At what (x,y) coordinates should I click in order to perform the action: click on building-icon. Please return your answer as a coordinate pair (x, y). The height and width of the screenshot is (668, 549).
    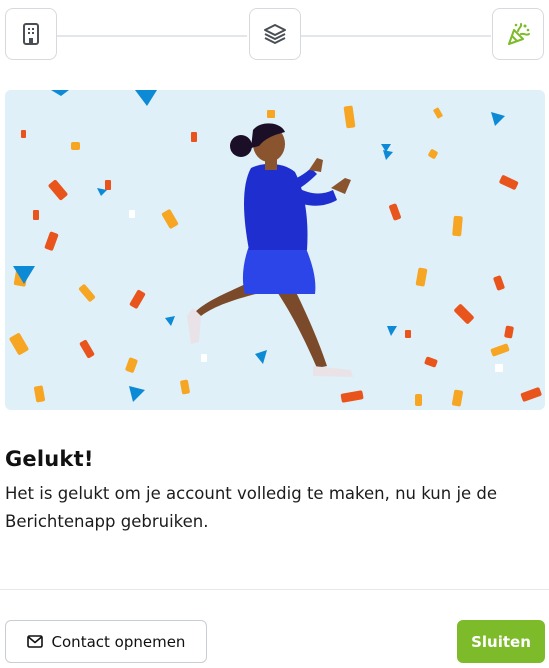
    Looking at the image, I should click on (31, 34).